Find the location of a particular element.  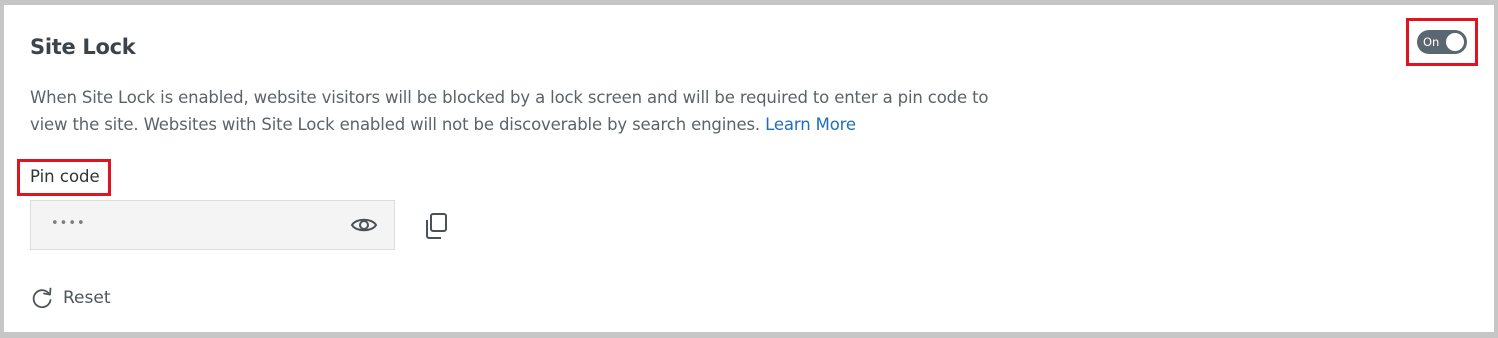

learn-more-link: Learn More is located at coordinates (810, 124).